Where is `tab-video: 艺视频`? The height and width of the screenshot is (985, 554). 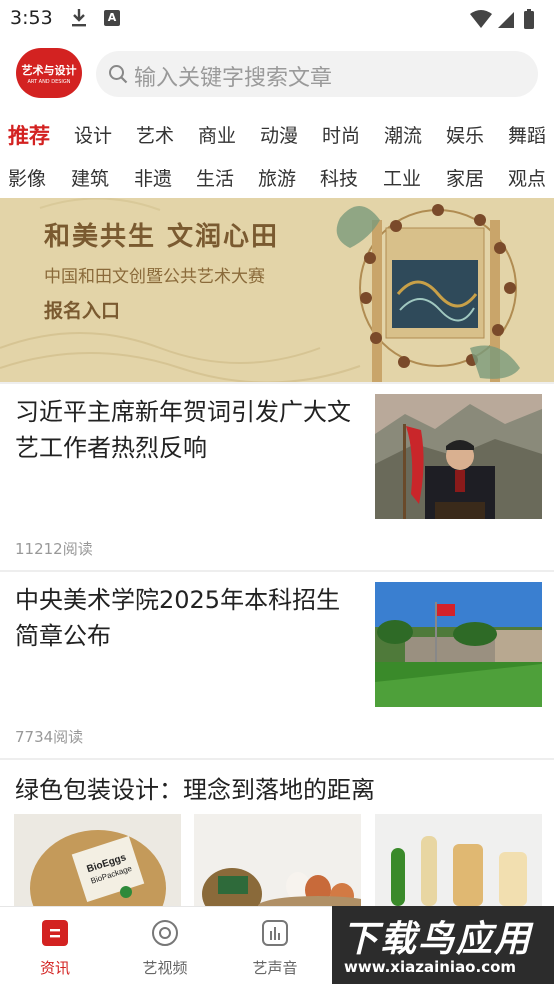 tab-video: 艺视频 is located at coordinates (165, 946).